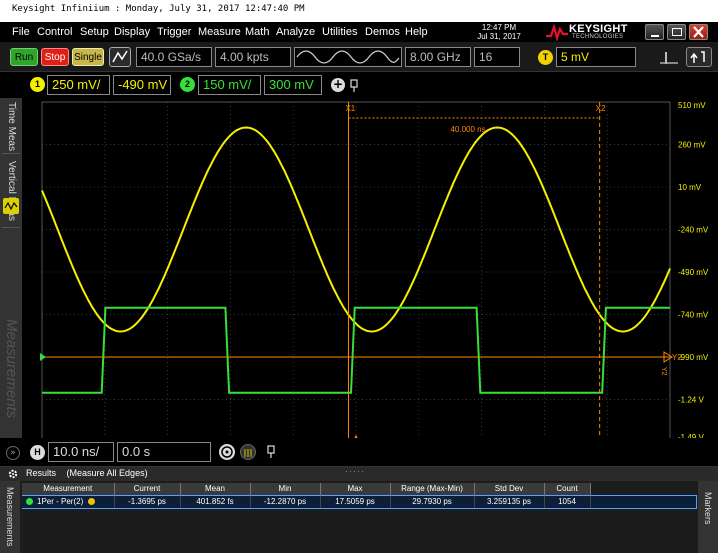 The image size is (718, 553). I want to click on pin-button, so click(354, 85).